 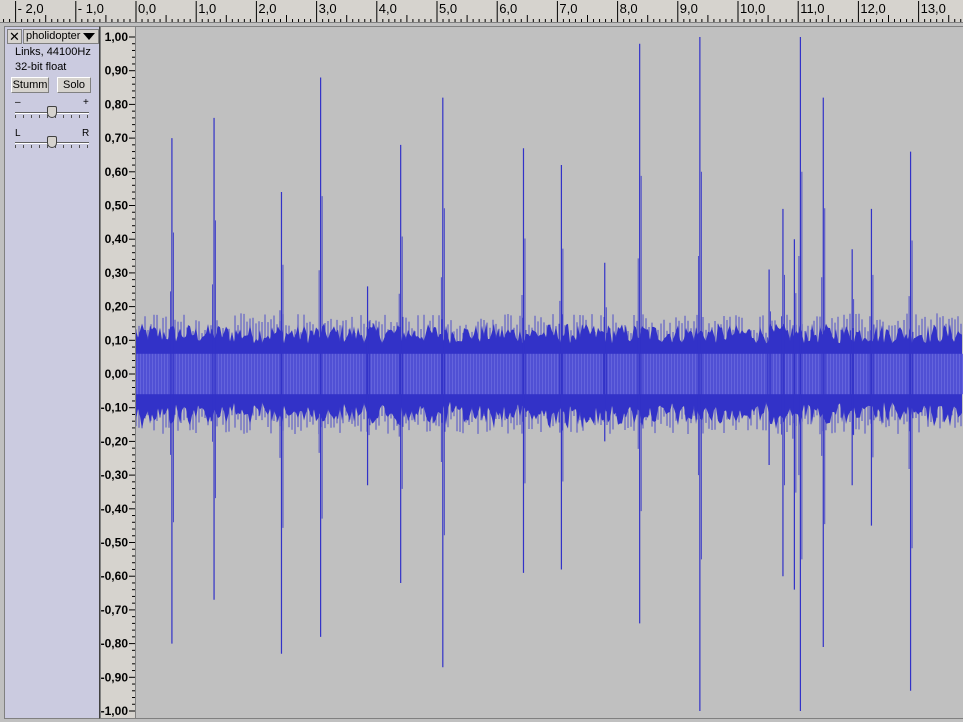 What do you see at coordinates (448, 8) in the screenshot?
I see `ruler-label: 5,0` at bounding box center [448, 8].